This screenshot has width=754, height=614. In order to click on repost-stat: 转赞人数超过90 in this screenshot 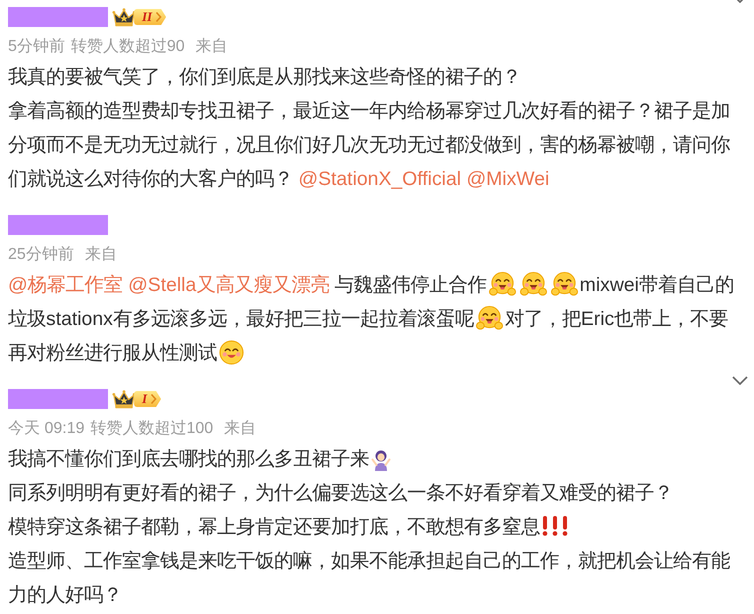, I will do `click(127, 47)`.